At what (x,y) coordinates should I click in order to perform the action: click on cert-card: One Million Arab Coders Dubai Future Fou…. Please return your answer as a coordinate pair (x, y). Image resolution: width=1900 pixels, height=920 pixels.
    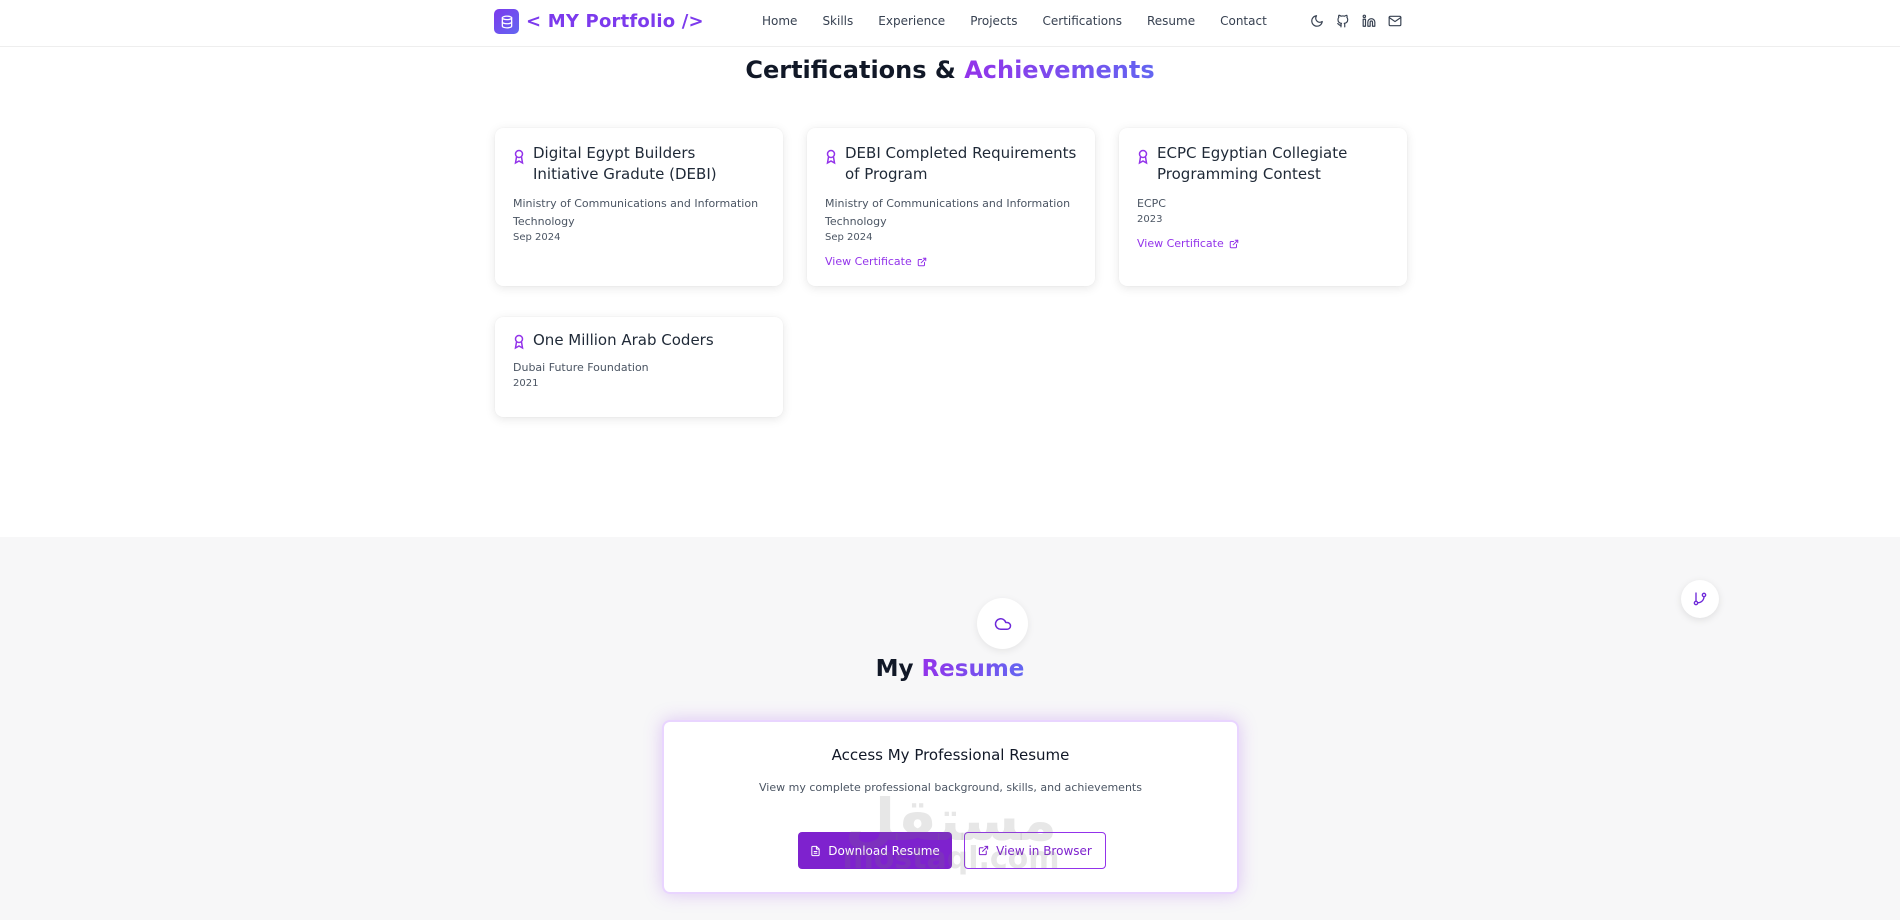
    Looking at the image, I should click on (639, 367).